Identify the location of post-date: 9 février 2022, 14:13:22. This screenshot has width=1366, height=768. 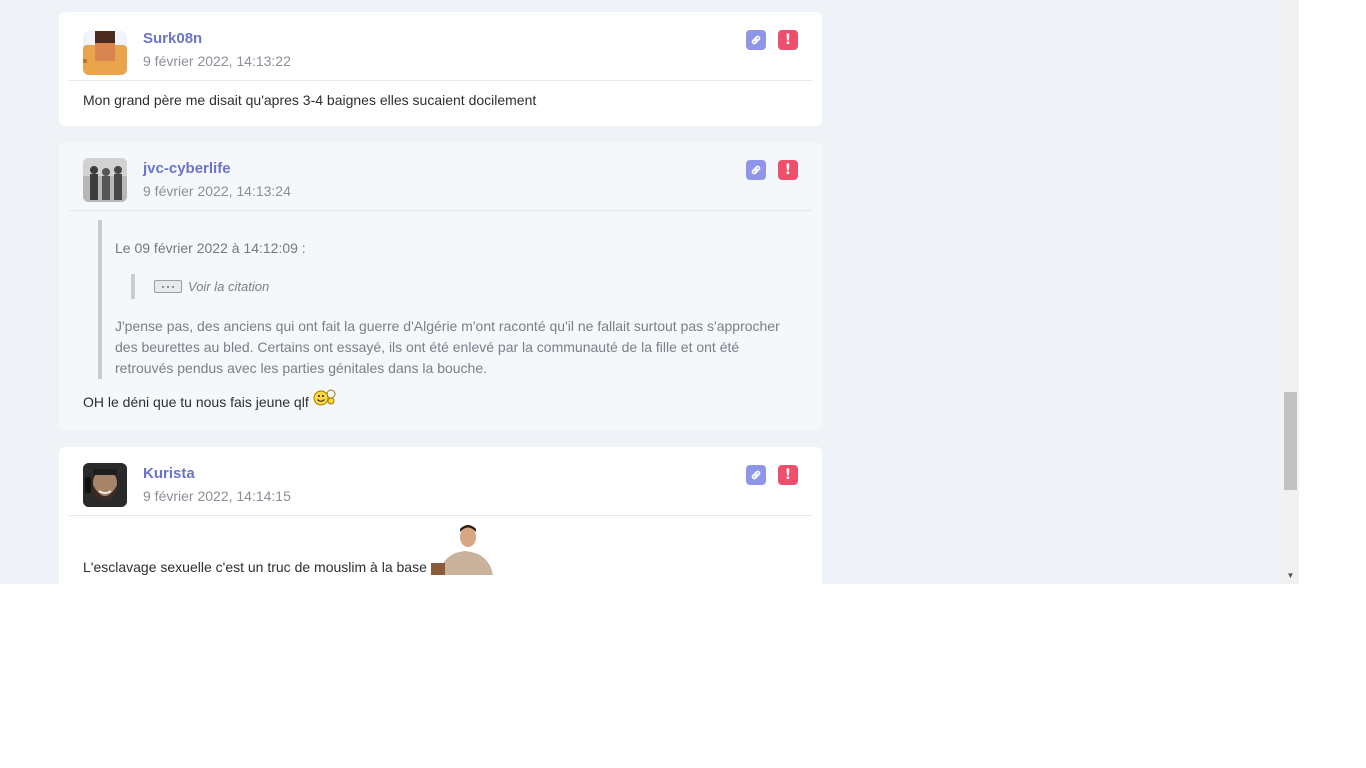
(217, 61).